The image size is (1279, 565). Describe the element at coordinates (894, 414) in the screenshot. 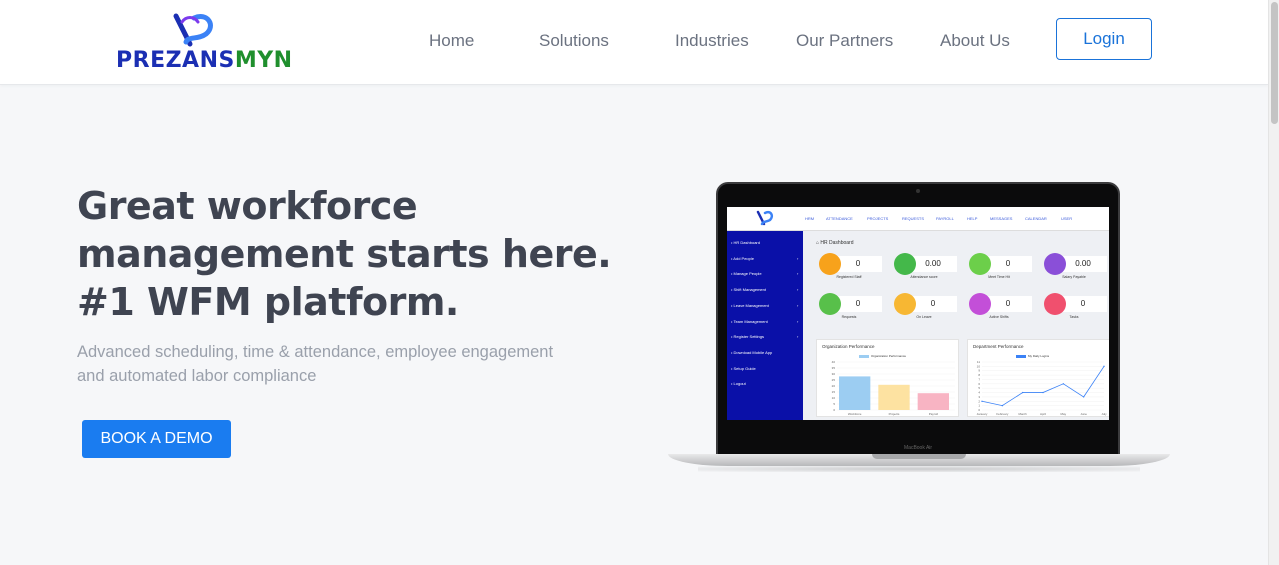

I see `x-tick-label: Projects` at that location.